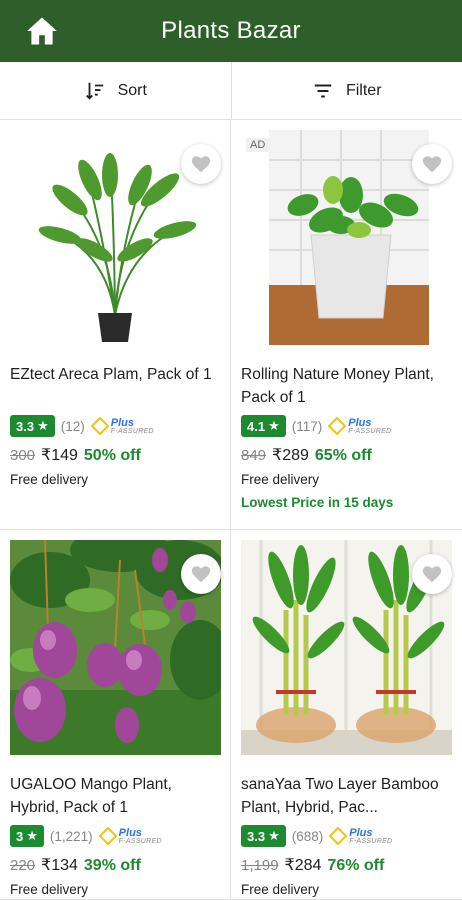  I want to click on product-image: AD, so click(346, 237).